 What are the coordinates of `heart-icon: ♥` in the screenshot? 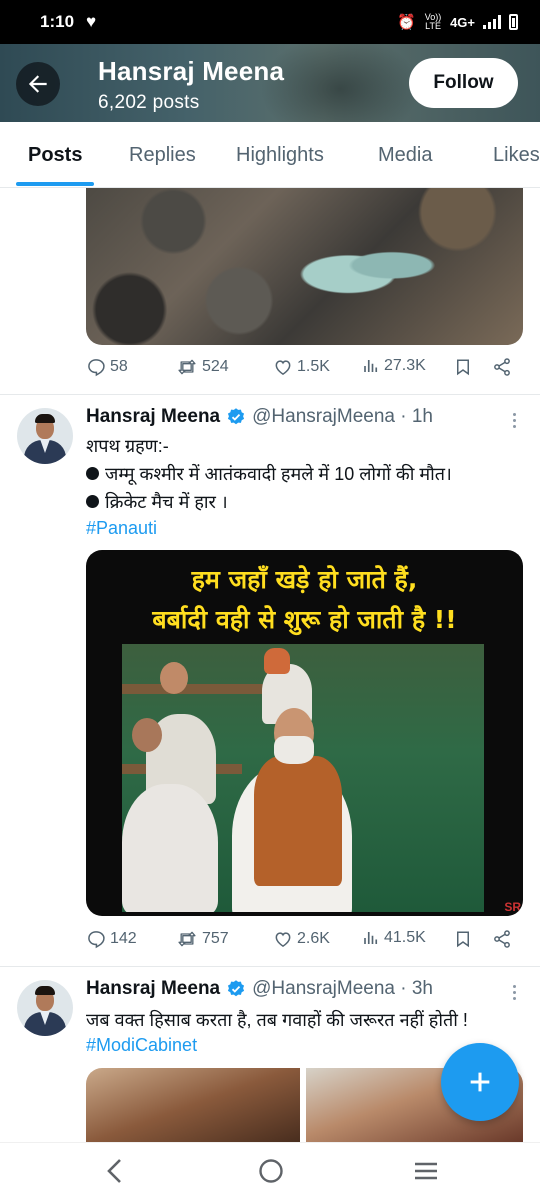 It's located at (91, 21).